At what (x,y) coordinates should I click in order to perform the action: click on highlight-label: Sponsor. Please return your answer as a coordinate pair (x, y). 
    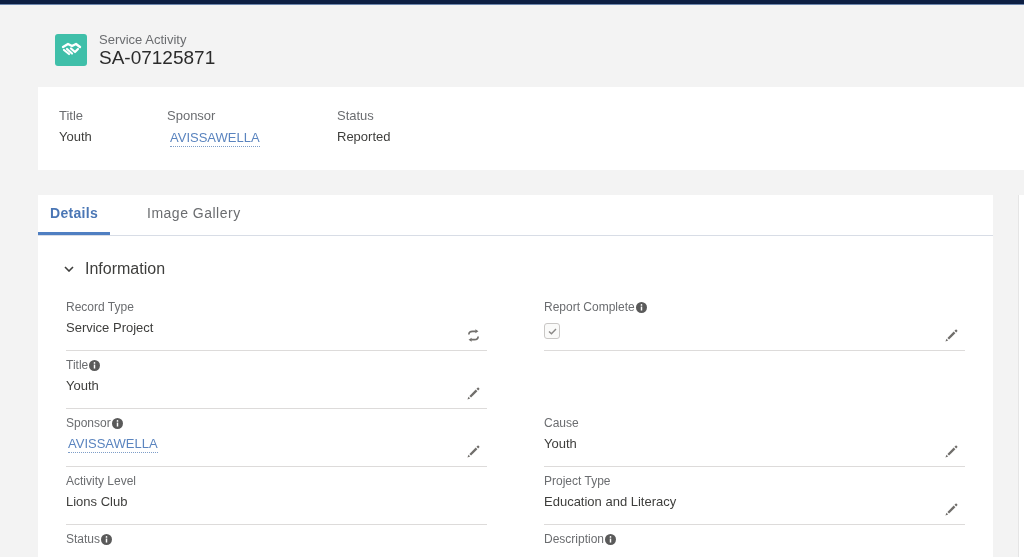
    Looking at the image, I should click on (191, 116).